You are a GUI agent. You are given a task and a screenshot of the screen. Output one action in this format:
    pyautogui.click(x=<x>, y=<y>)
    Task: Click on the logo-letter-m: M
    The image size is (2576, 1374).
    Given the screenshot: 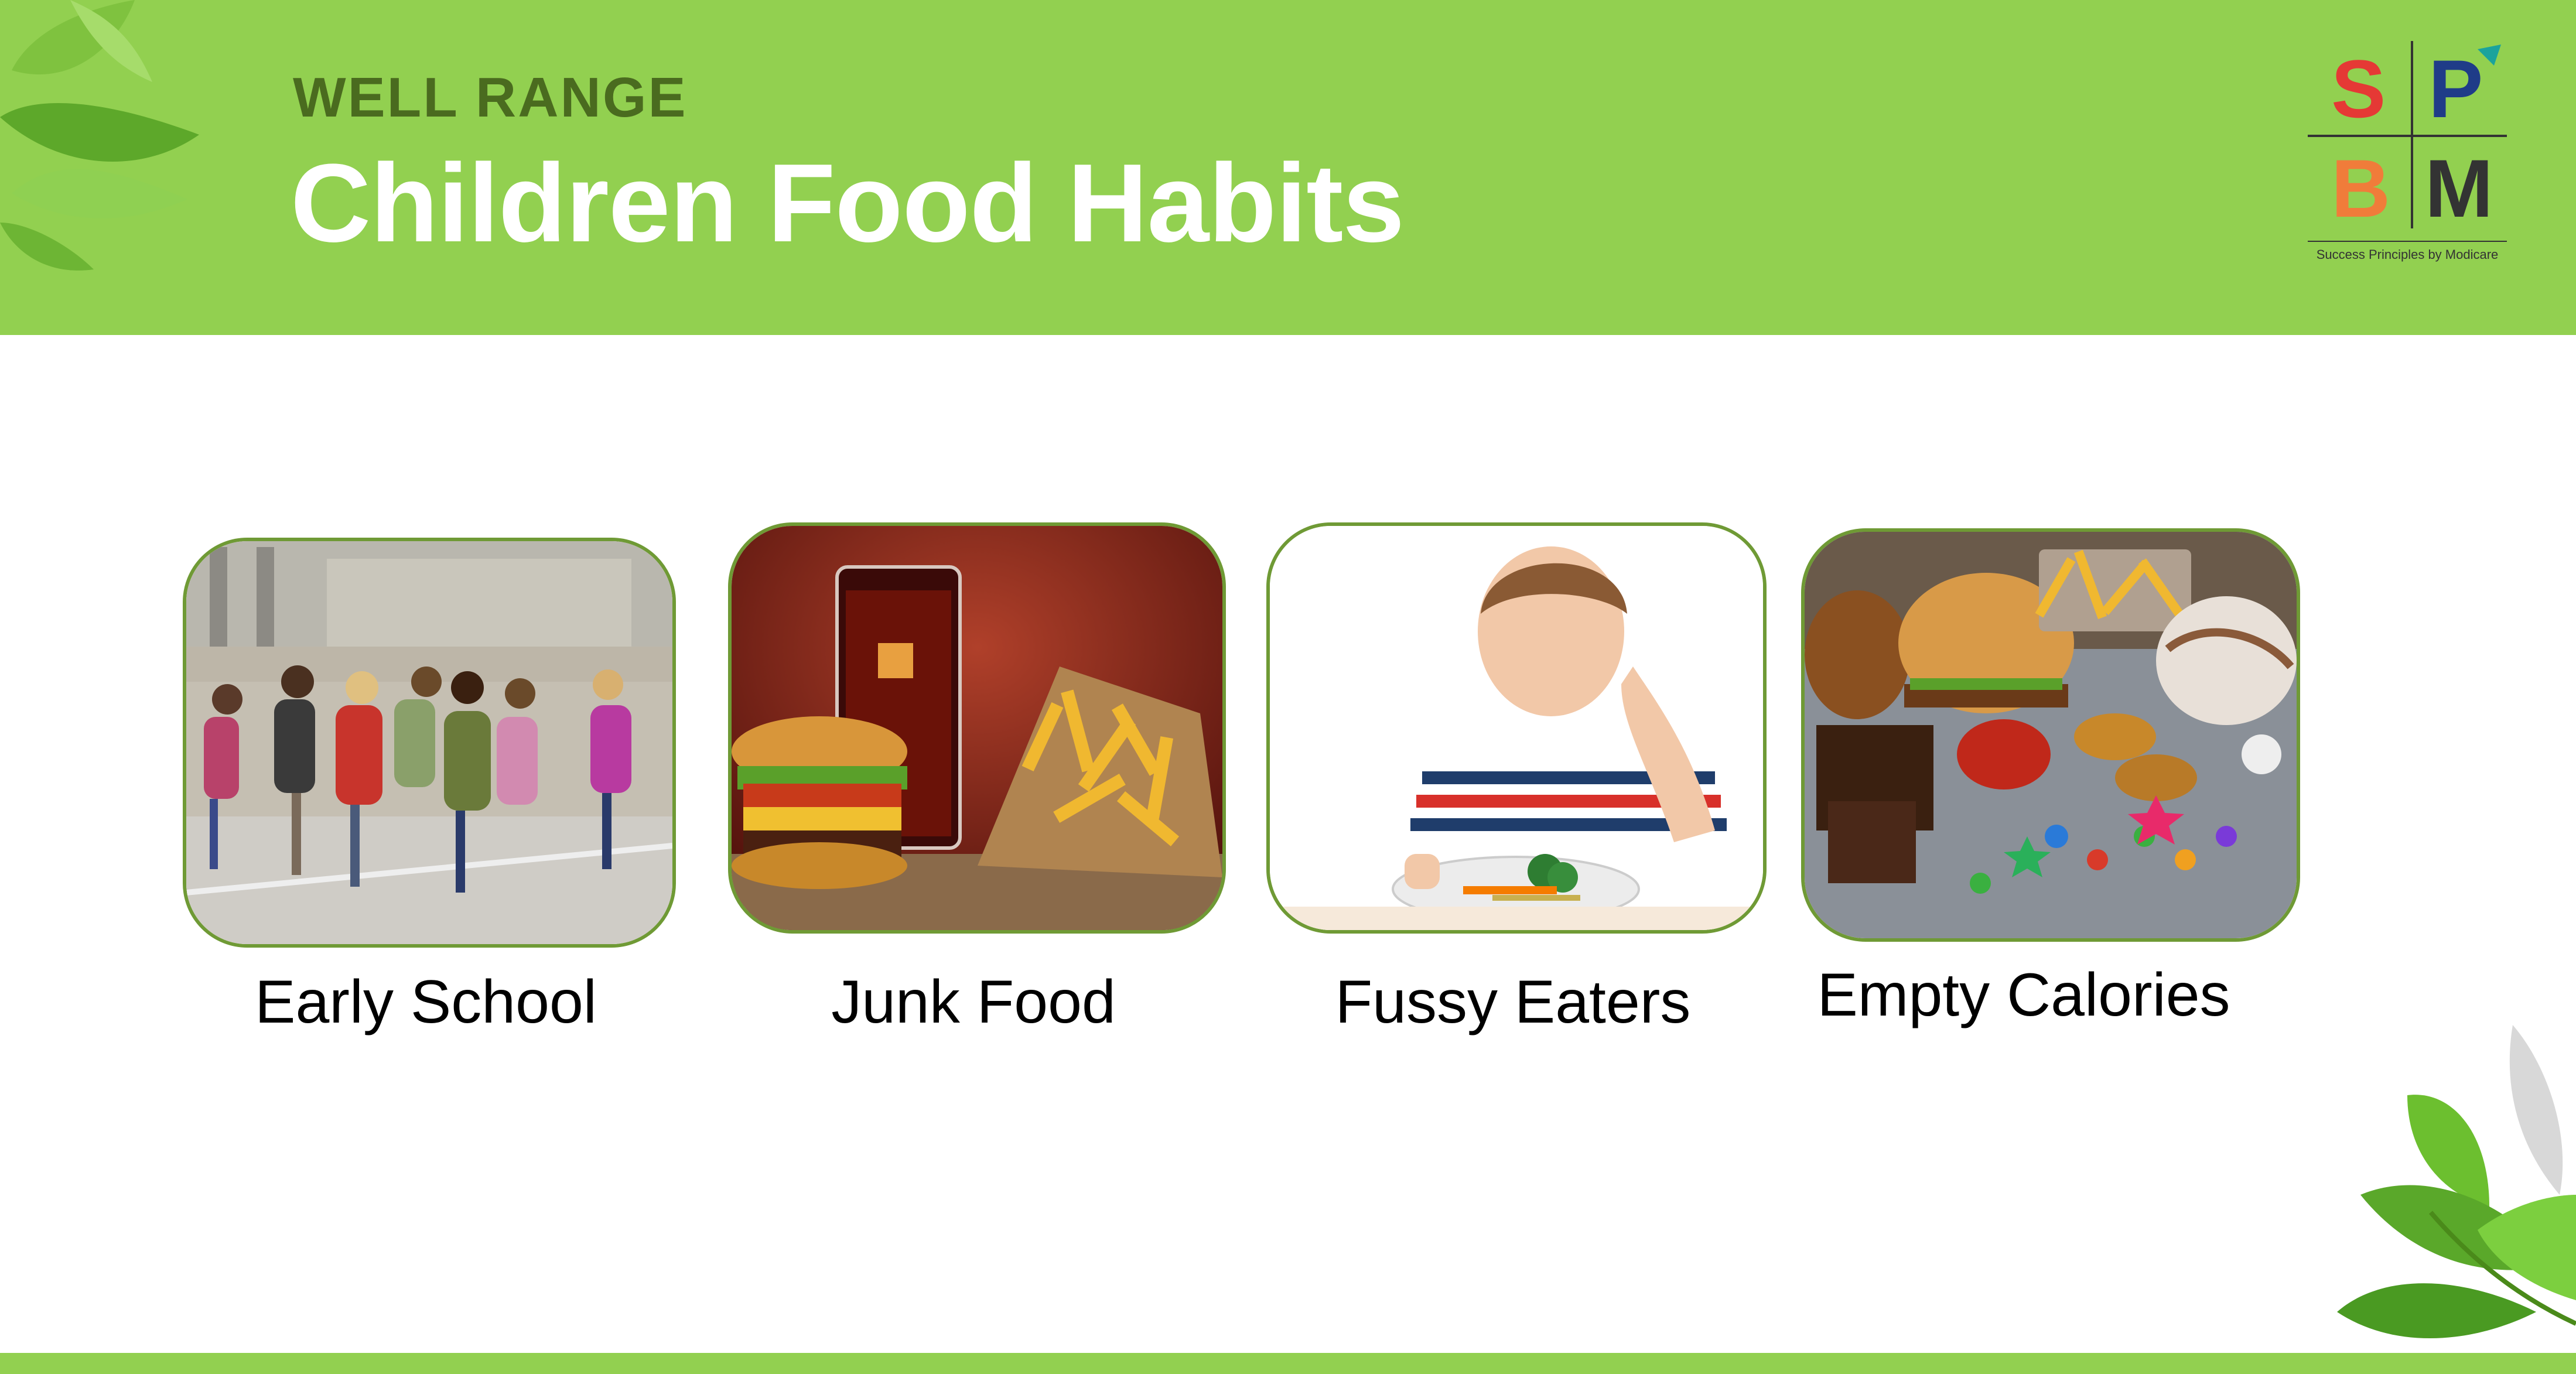 What is the action you would take?
    pyautogui.click(x=2459, y=188)
    